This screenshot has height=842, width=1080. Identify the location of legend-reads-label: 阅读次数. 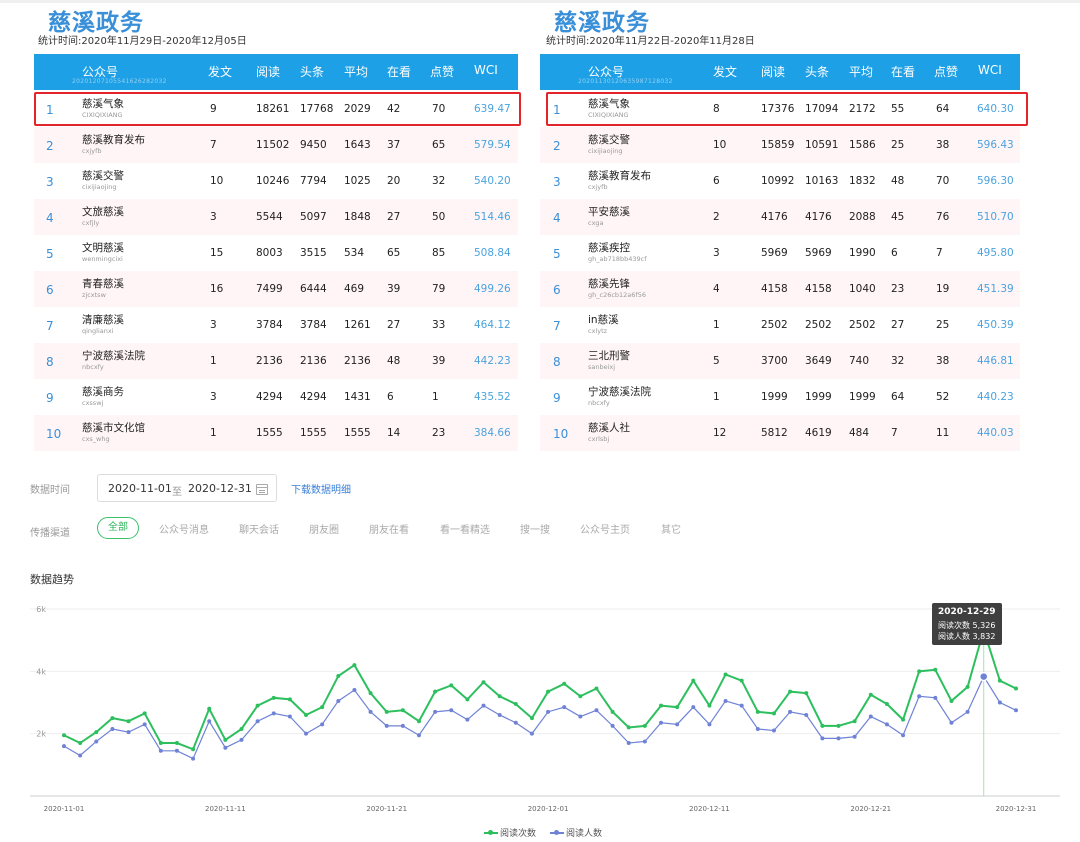
(518, 832).